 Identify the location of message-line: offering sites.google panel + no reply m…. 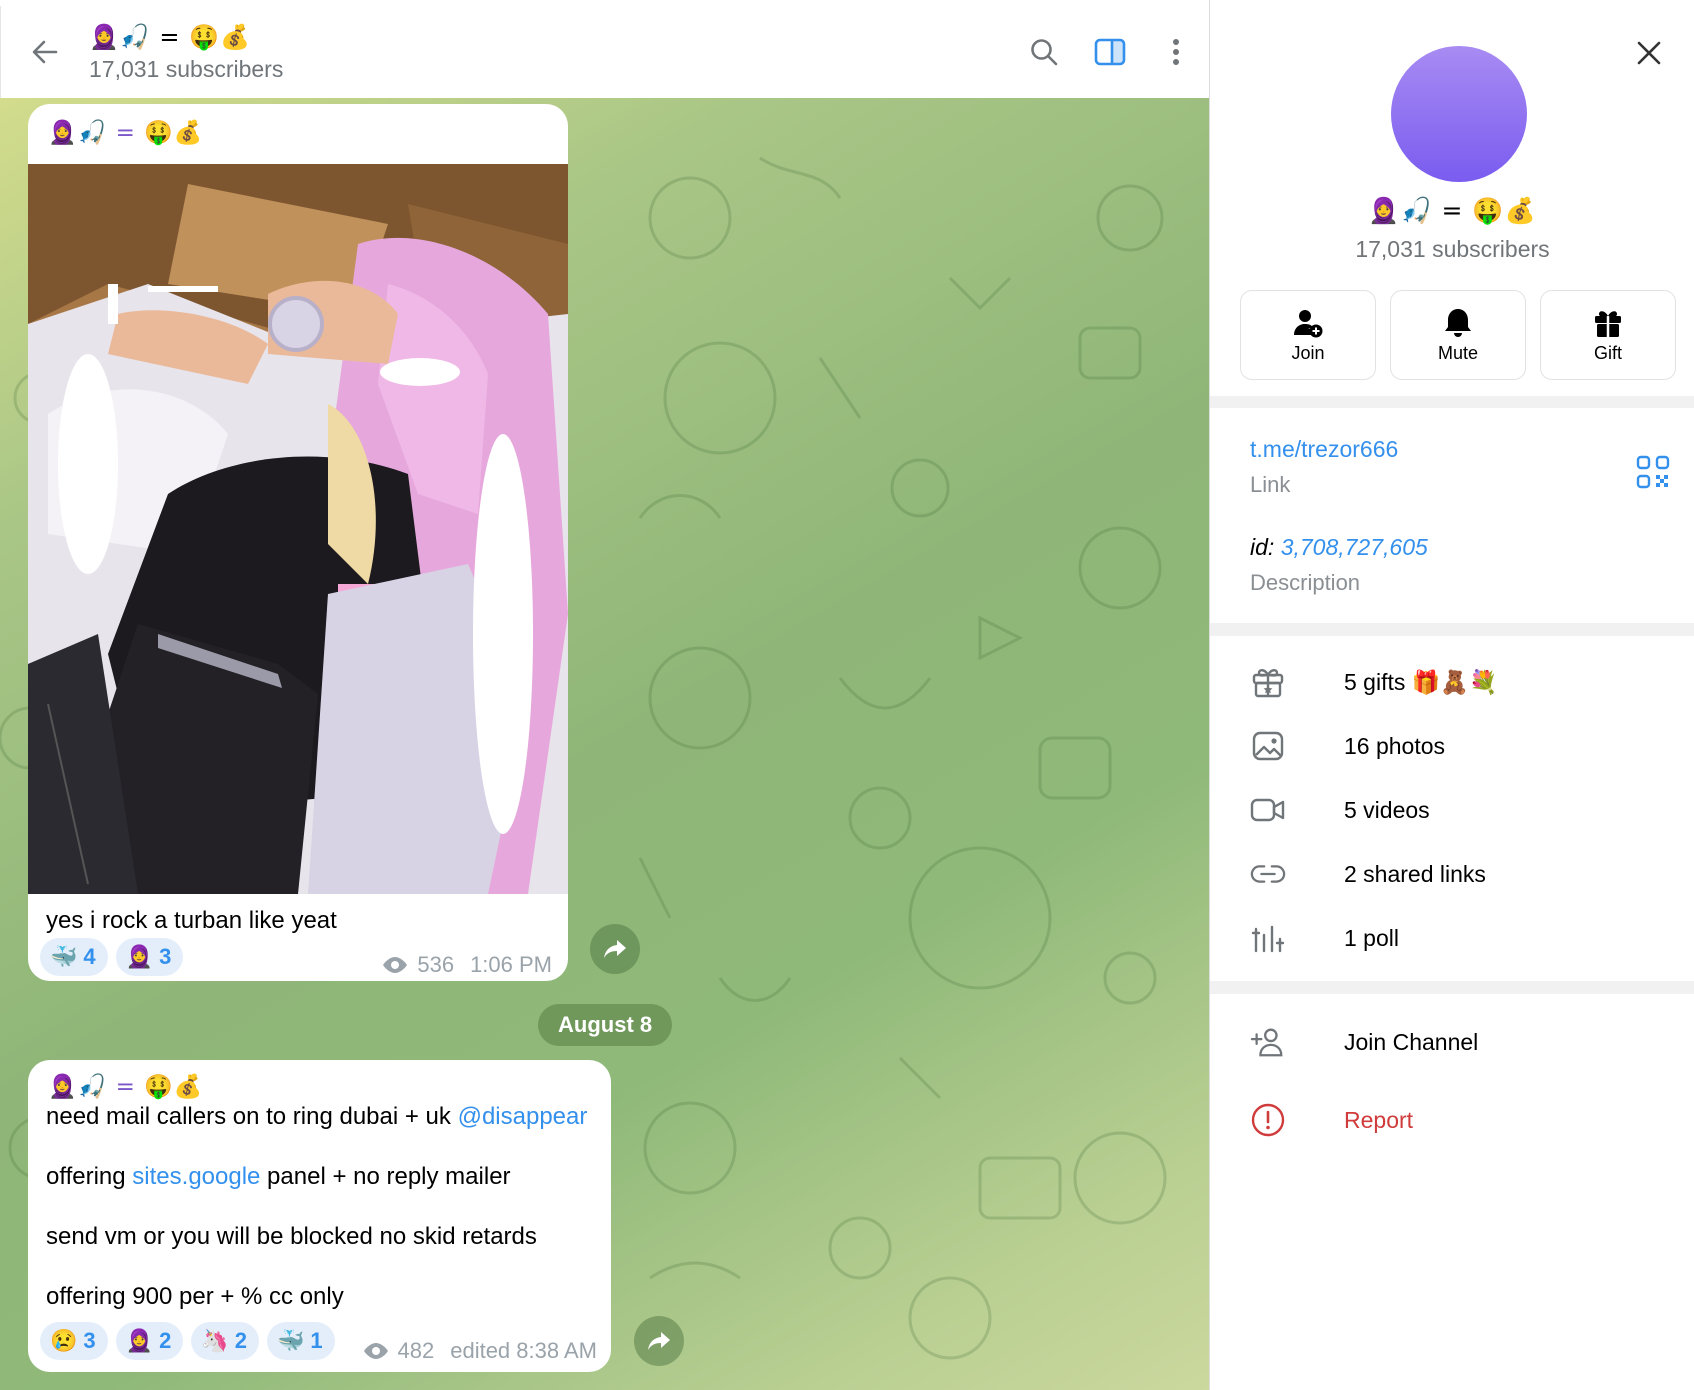
(278, 1177).